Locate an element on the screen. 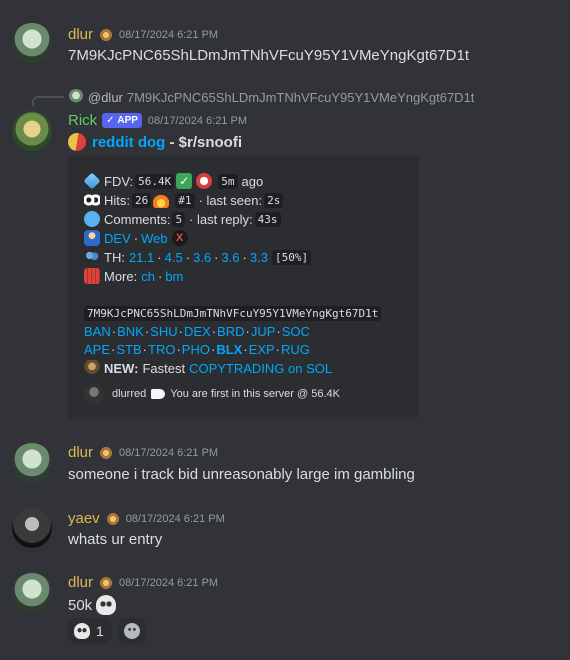  top-holders-line: TH: 21.1 · 4.5 · 3.6 · 3.6 · 3.3 [50%] is located at coordinates (198, 257).